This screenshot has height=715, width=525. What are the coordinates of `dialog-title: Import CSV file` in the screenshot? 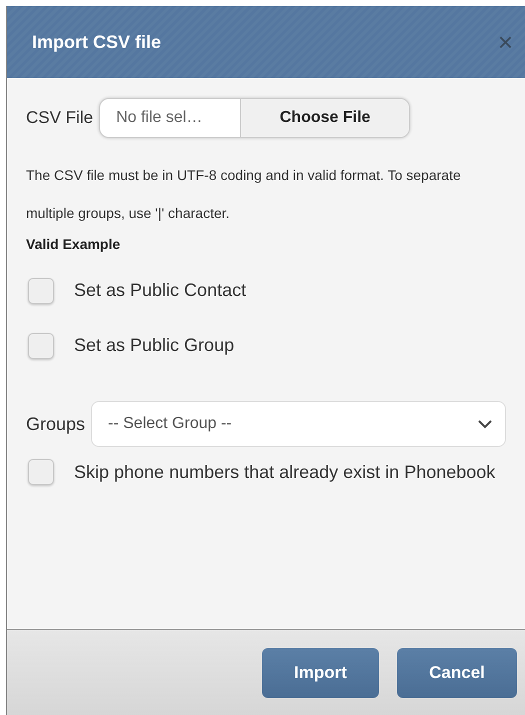 It's located at (97, 42).